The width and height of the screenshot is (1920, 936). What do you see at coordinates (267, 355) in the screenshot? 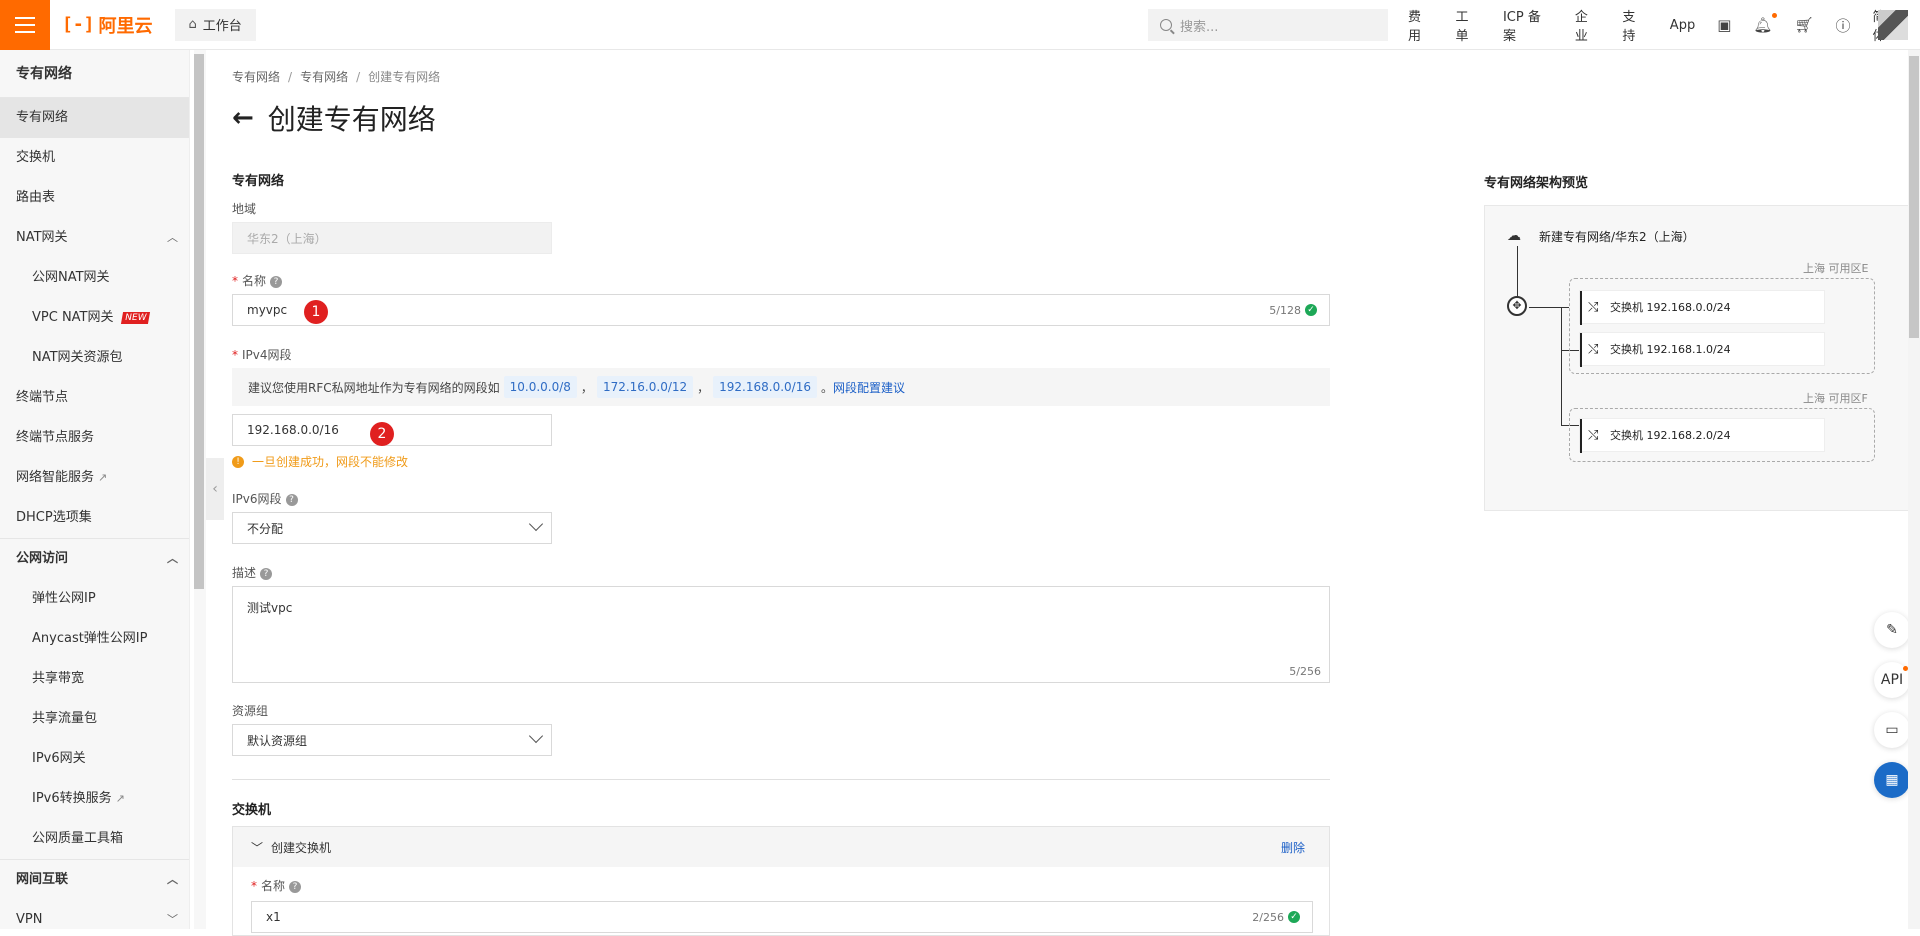
I see `ipv4-label-text: IPv4网段` at bounding box center [267, 355].